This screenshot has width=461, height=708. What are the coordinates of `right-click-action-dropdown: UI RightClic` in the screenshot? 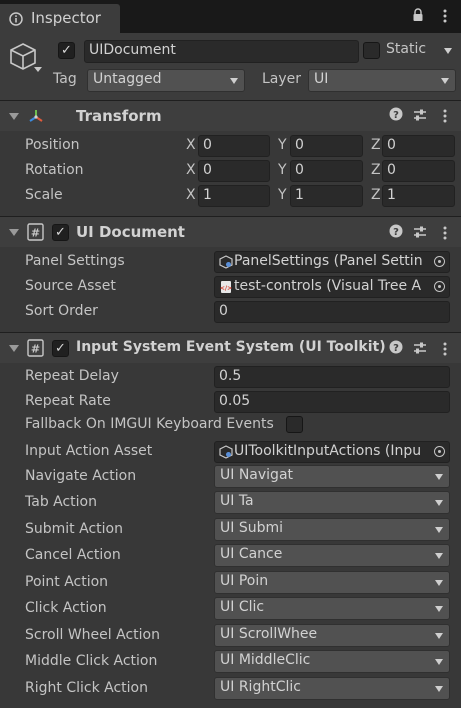 It's located at (332, 688).